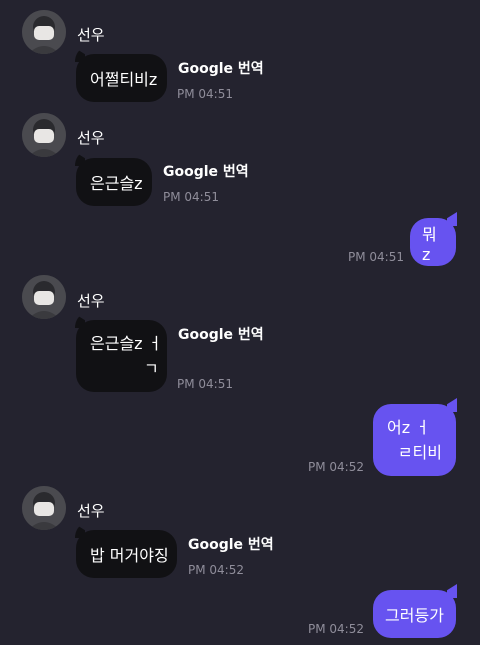 The image size is (480, 645). I want to click on message-line: ㄱ, so click(151, 368).